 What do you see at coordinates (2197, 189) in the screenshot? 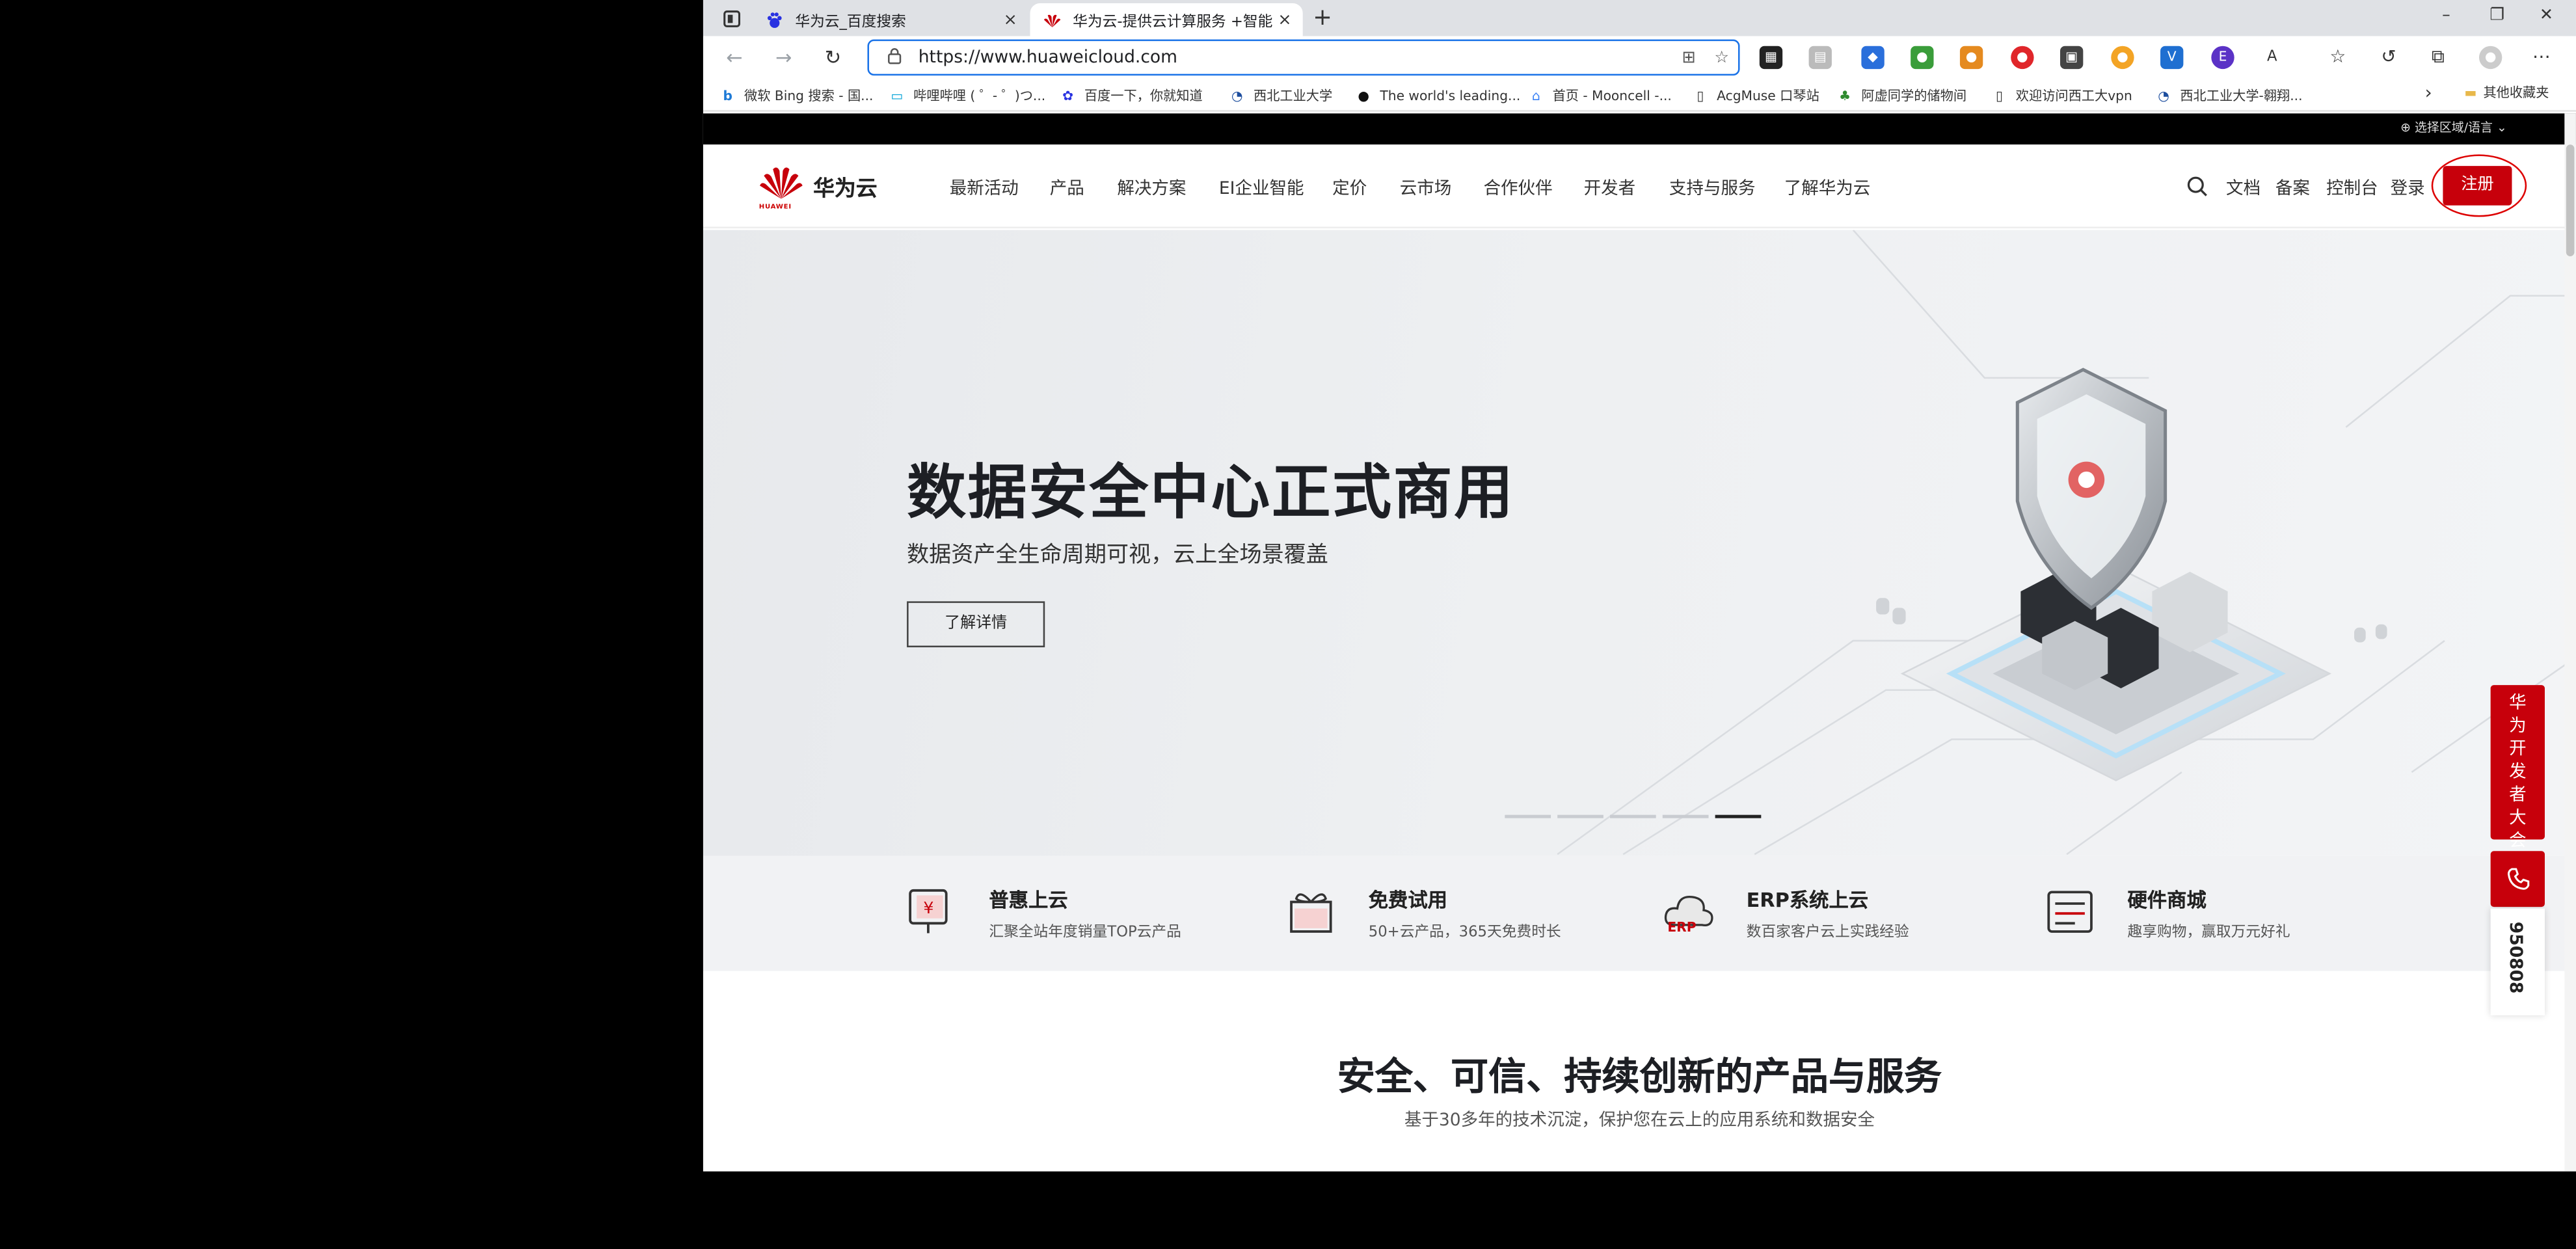
I see `search-icon` at bounding box center [2197, 189].